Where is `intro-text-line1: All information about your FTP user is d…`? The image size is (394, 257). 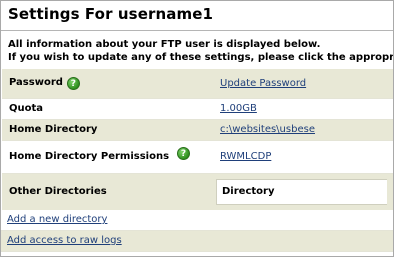 intro-text-line1: All information about your FTP user is d… is located at coordinates (164, 44).